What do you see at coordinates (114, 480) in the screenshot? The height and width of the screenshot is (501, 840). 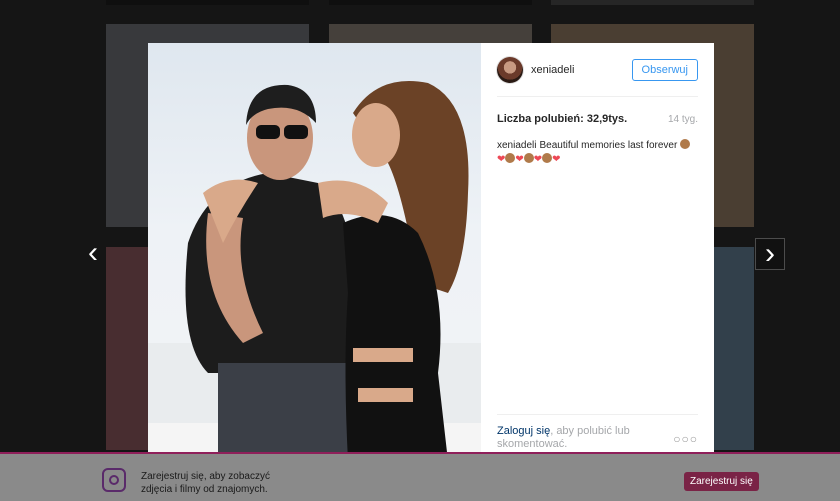 I see `instagram-logo-icon` at bounding box center [114, 480].